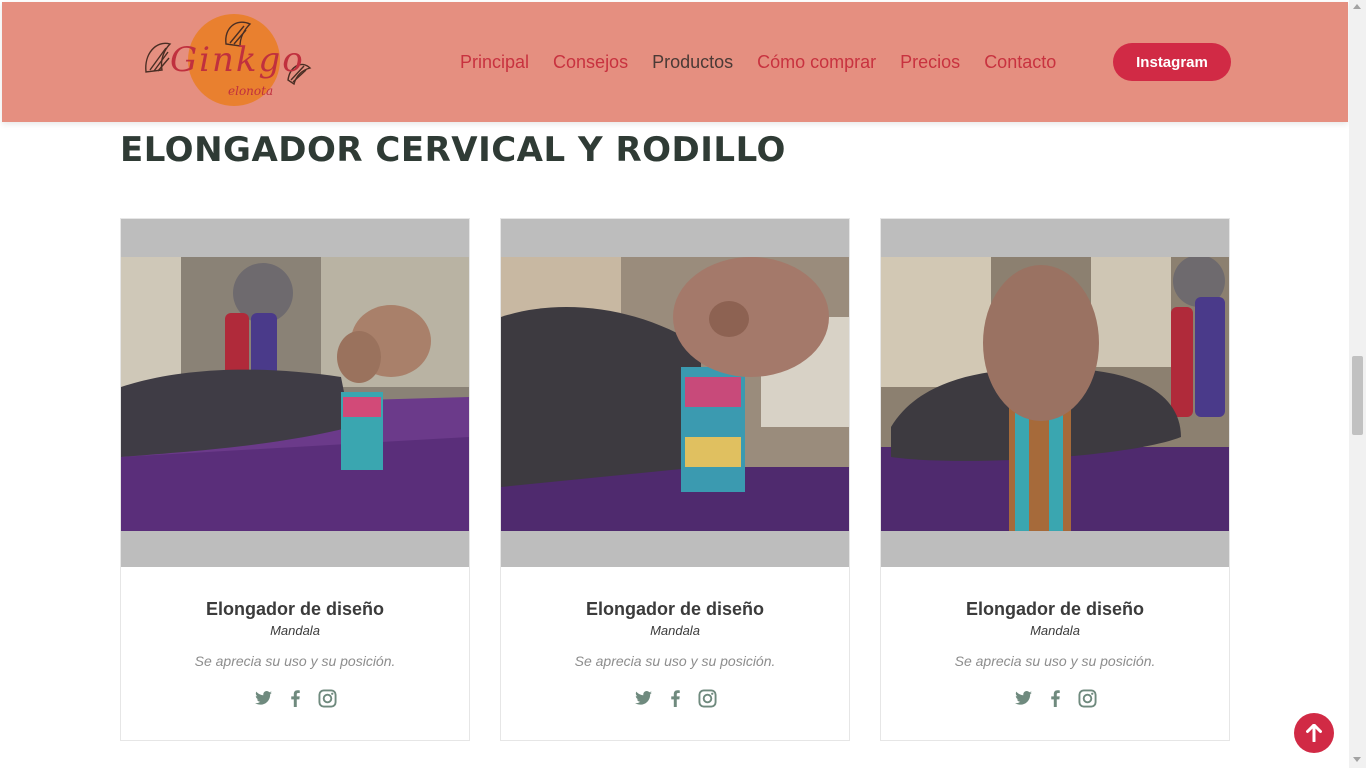 This screenshot has height=768, width=1366. What do you see at coordinates (816, 62) in the screenshot?
I see `nav-item-como-comprar: Cómo comprar` at bounding box center [816, 62].